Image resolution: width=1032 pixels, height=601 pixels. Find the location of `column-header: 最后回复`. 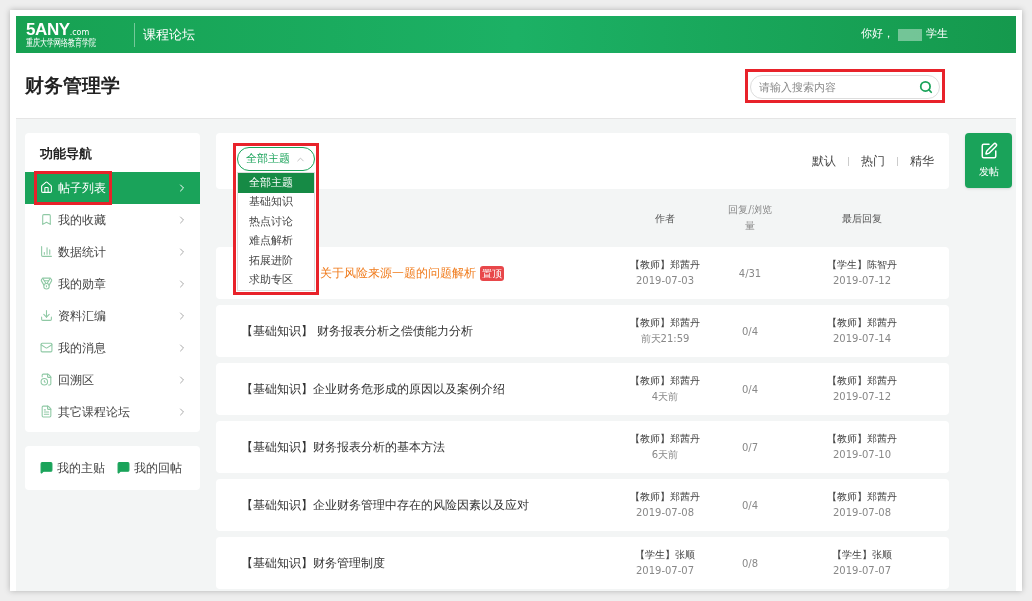

column-header: 最后回复 is located at coordinates (862, 218).